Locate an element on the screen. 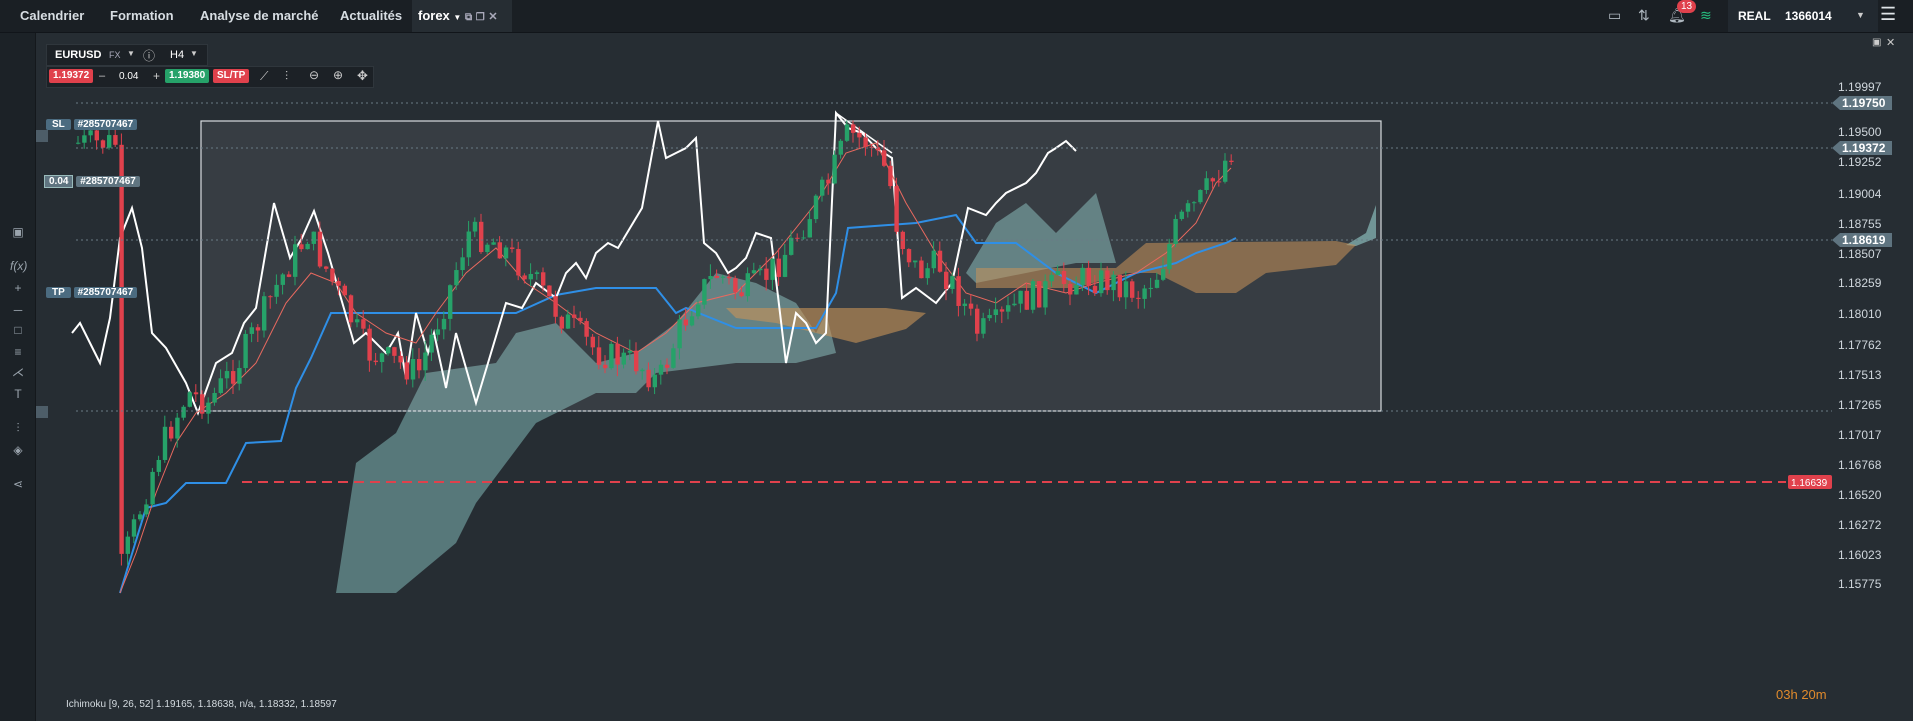  current-price-tag: 1.19372 is located at coordinates (1862, 148).